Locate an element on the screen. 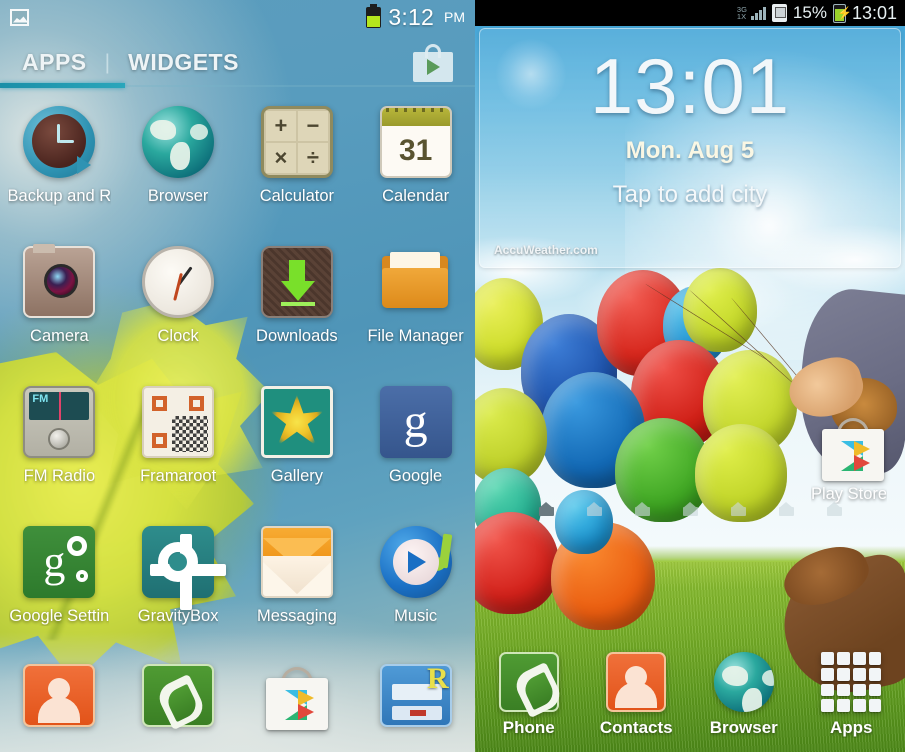 This screenshot has height=752, width=905. camera-icon is located at coordinates (59, 281).